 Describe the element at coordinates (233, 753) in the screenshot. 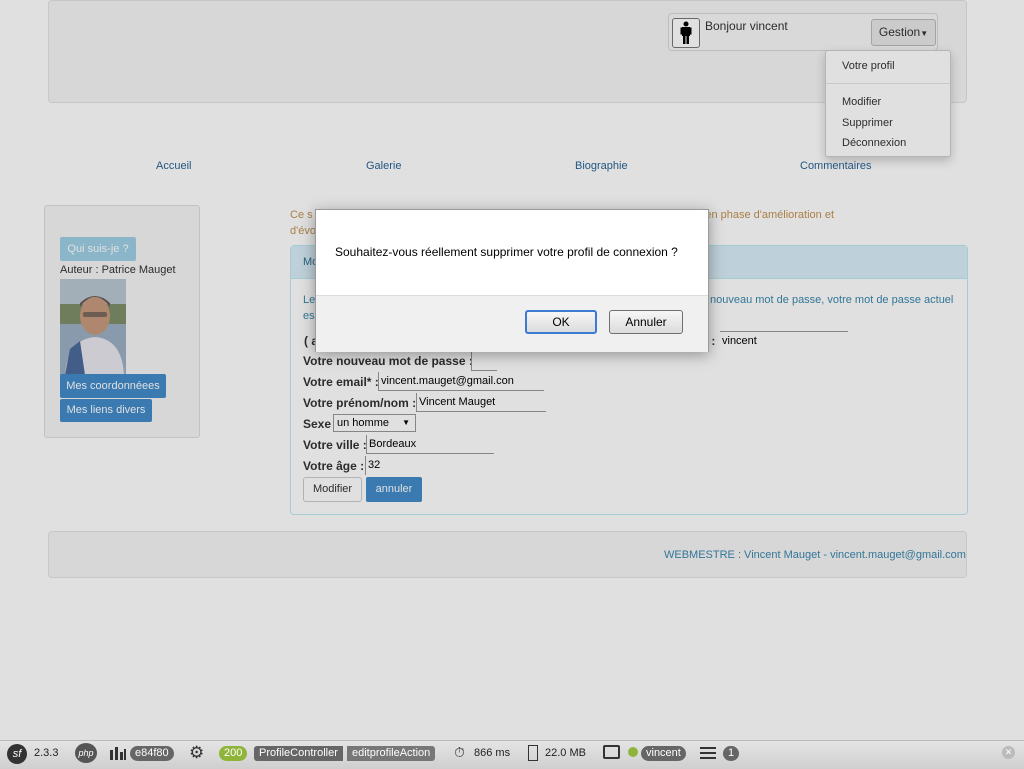

I see `status-badge: 200` at that location.